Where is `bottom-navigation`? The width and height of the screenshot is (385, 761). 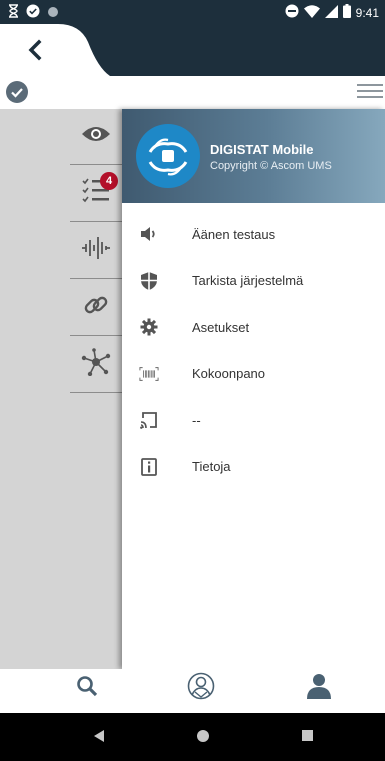
bottom-navigation is located at coordinates (192, 691).